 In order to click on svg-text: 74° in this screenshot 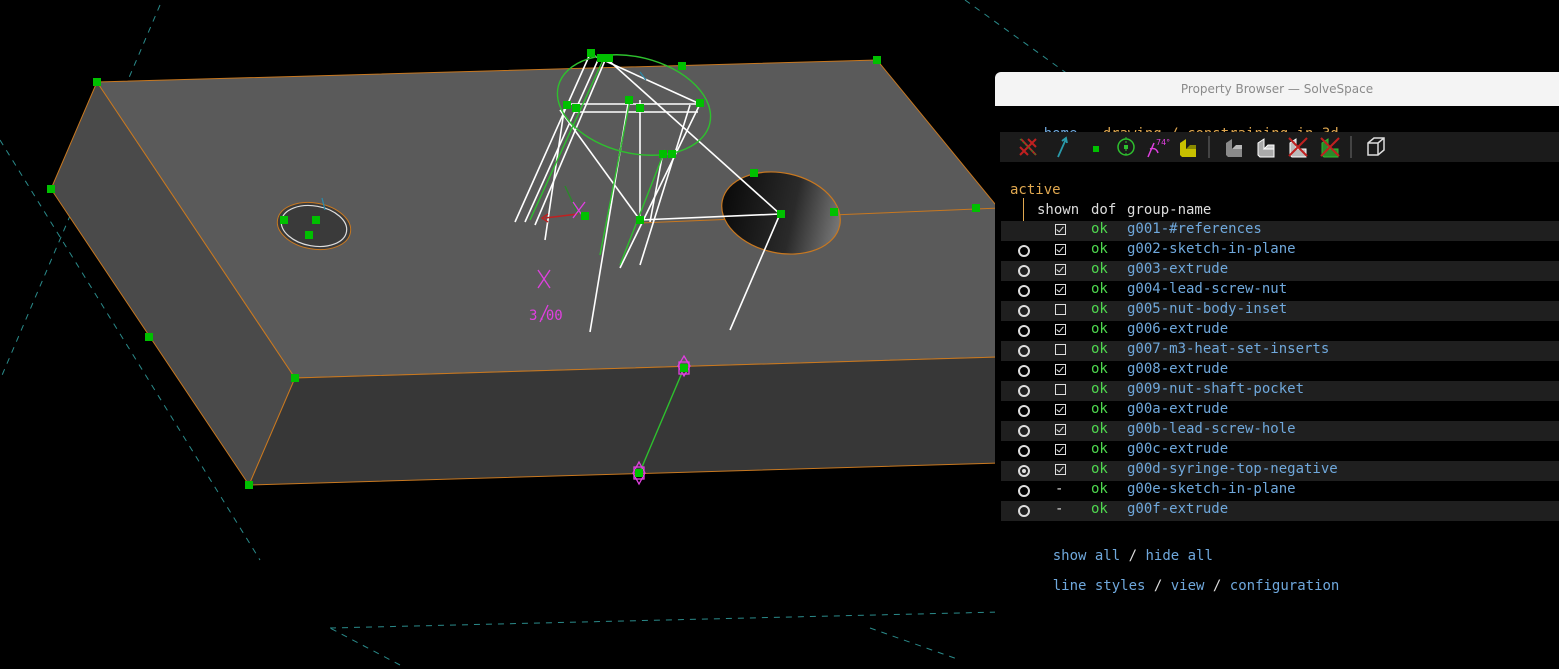, I will do `click(1163, 142)`.